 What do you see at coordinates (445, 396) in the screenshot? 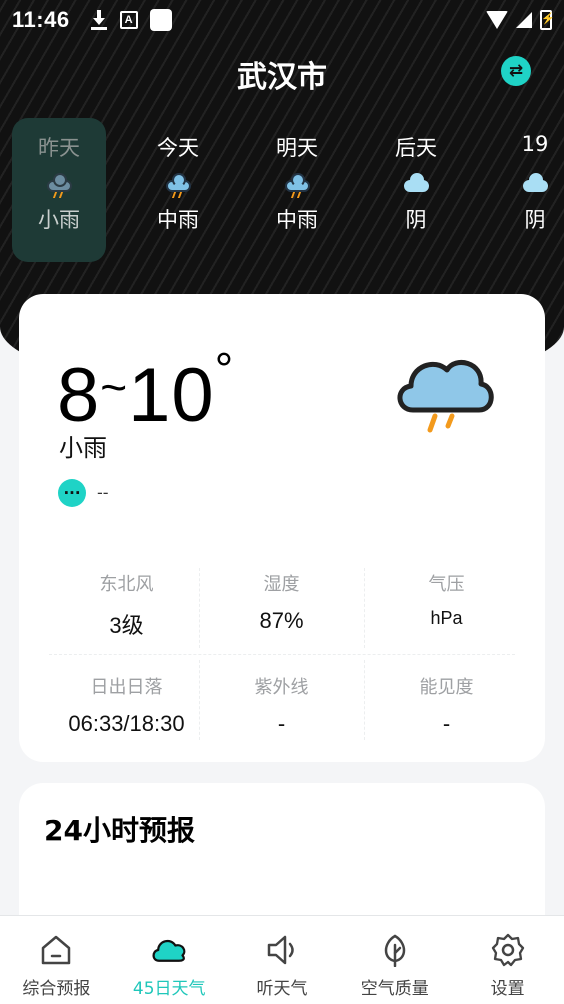
I see `rain-cloud-large-icon` at bounding box center [445, 396].